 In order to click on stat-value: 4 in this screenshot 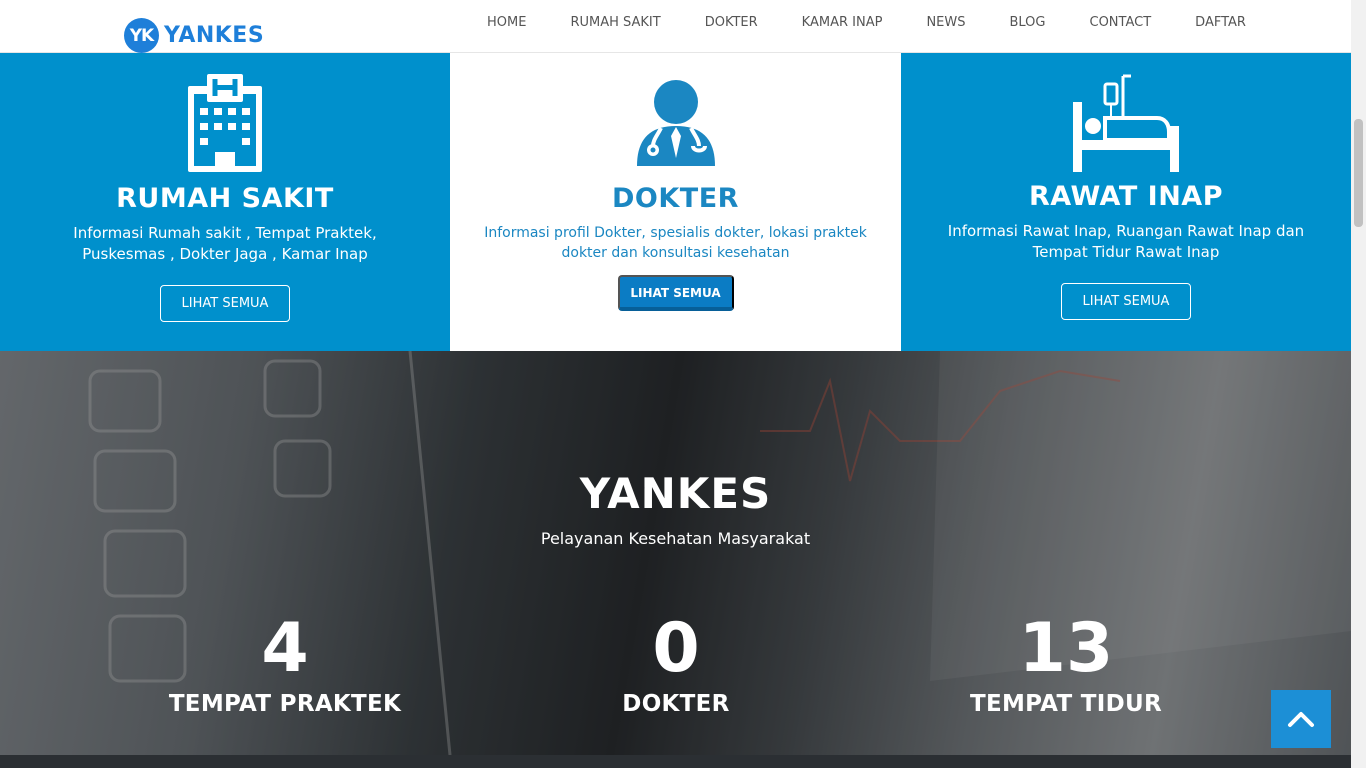, I will do `click(285, 648)`.